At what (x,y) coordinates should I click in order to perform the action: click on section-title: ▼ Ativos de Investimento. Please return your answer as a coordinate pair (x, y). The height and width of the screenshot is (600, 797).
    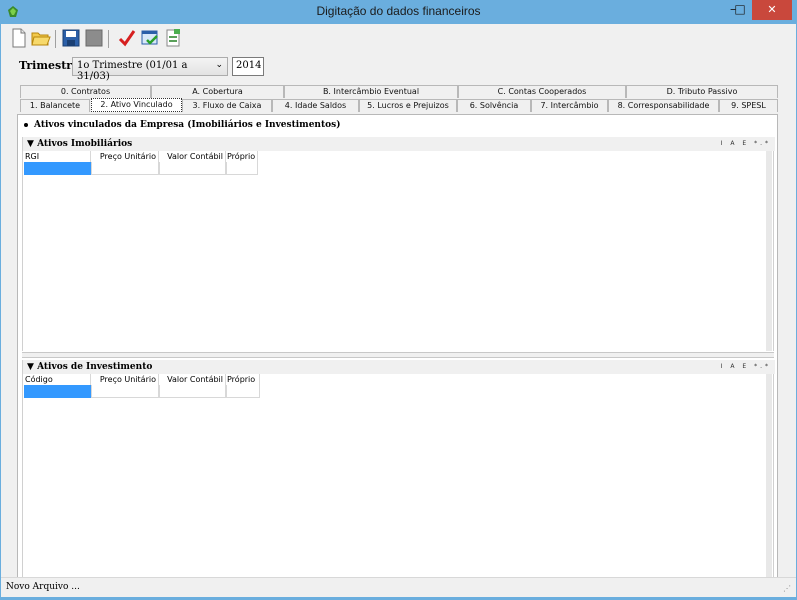
    Looking at the image, I should click on (89, 367).